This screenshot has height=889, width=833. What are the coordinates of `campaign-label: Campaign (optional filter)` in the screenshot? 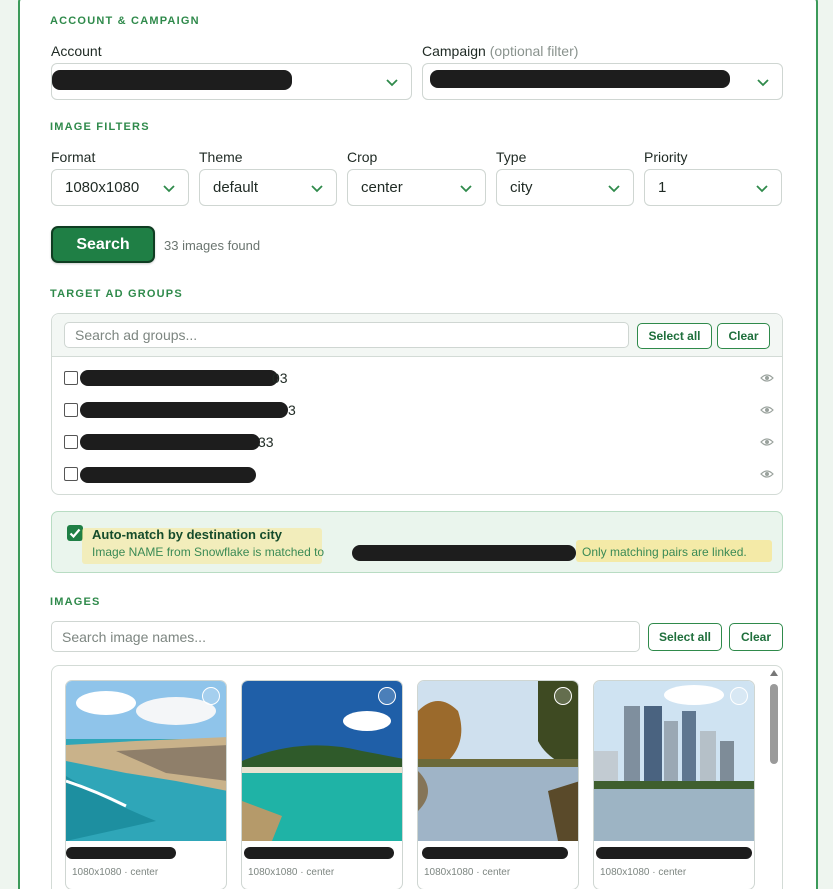 It's located at (500, 51).